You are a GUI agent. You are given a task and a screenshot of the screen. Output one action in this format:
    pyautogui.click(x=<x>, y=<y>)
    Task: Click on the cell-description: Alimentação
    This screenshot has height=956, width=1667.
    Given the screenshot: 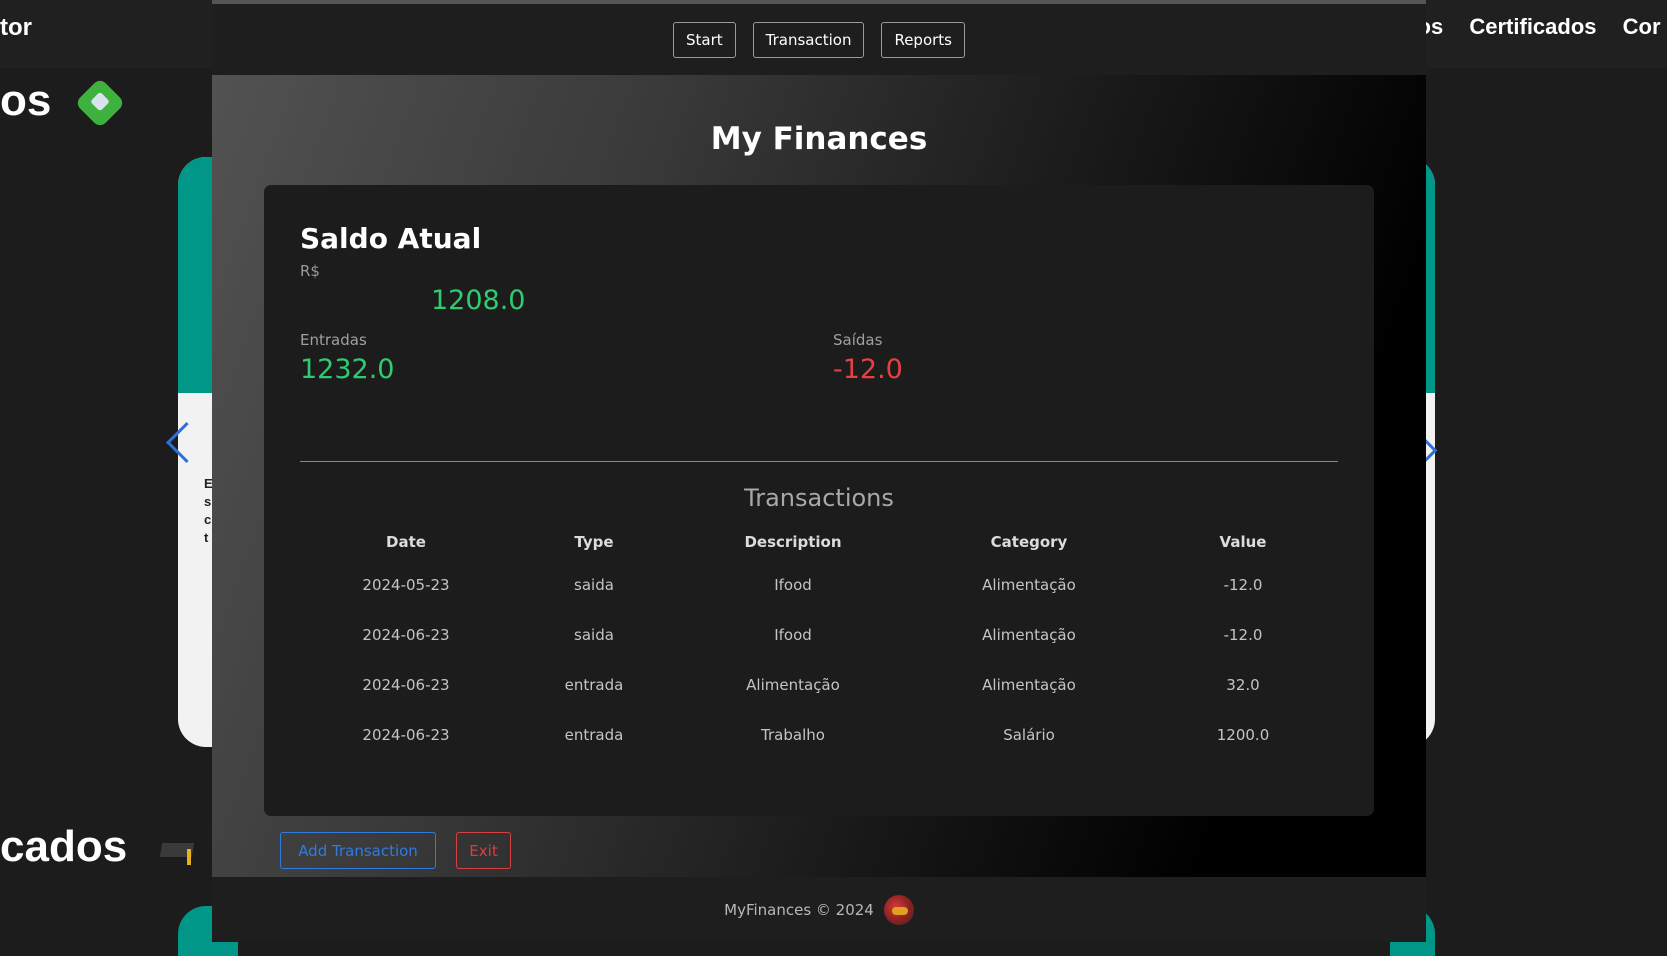 What is the action you would take?
    pyautogui.click(x=793, y=685)
    